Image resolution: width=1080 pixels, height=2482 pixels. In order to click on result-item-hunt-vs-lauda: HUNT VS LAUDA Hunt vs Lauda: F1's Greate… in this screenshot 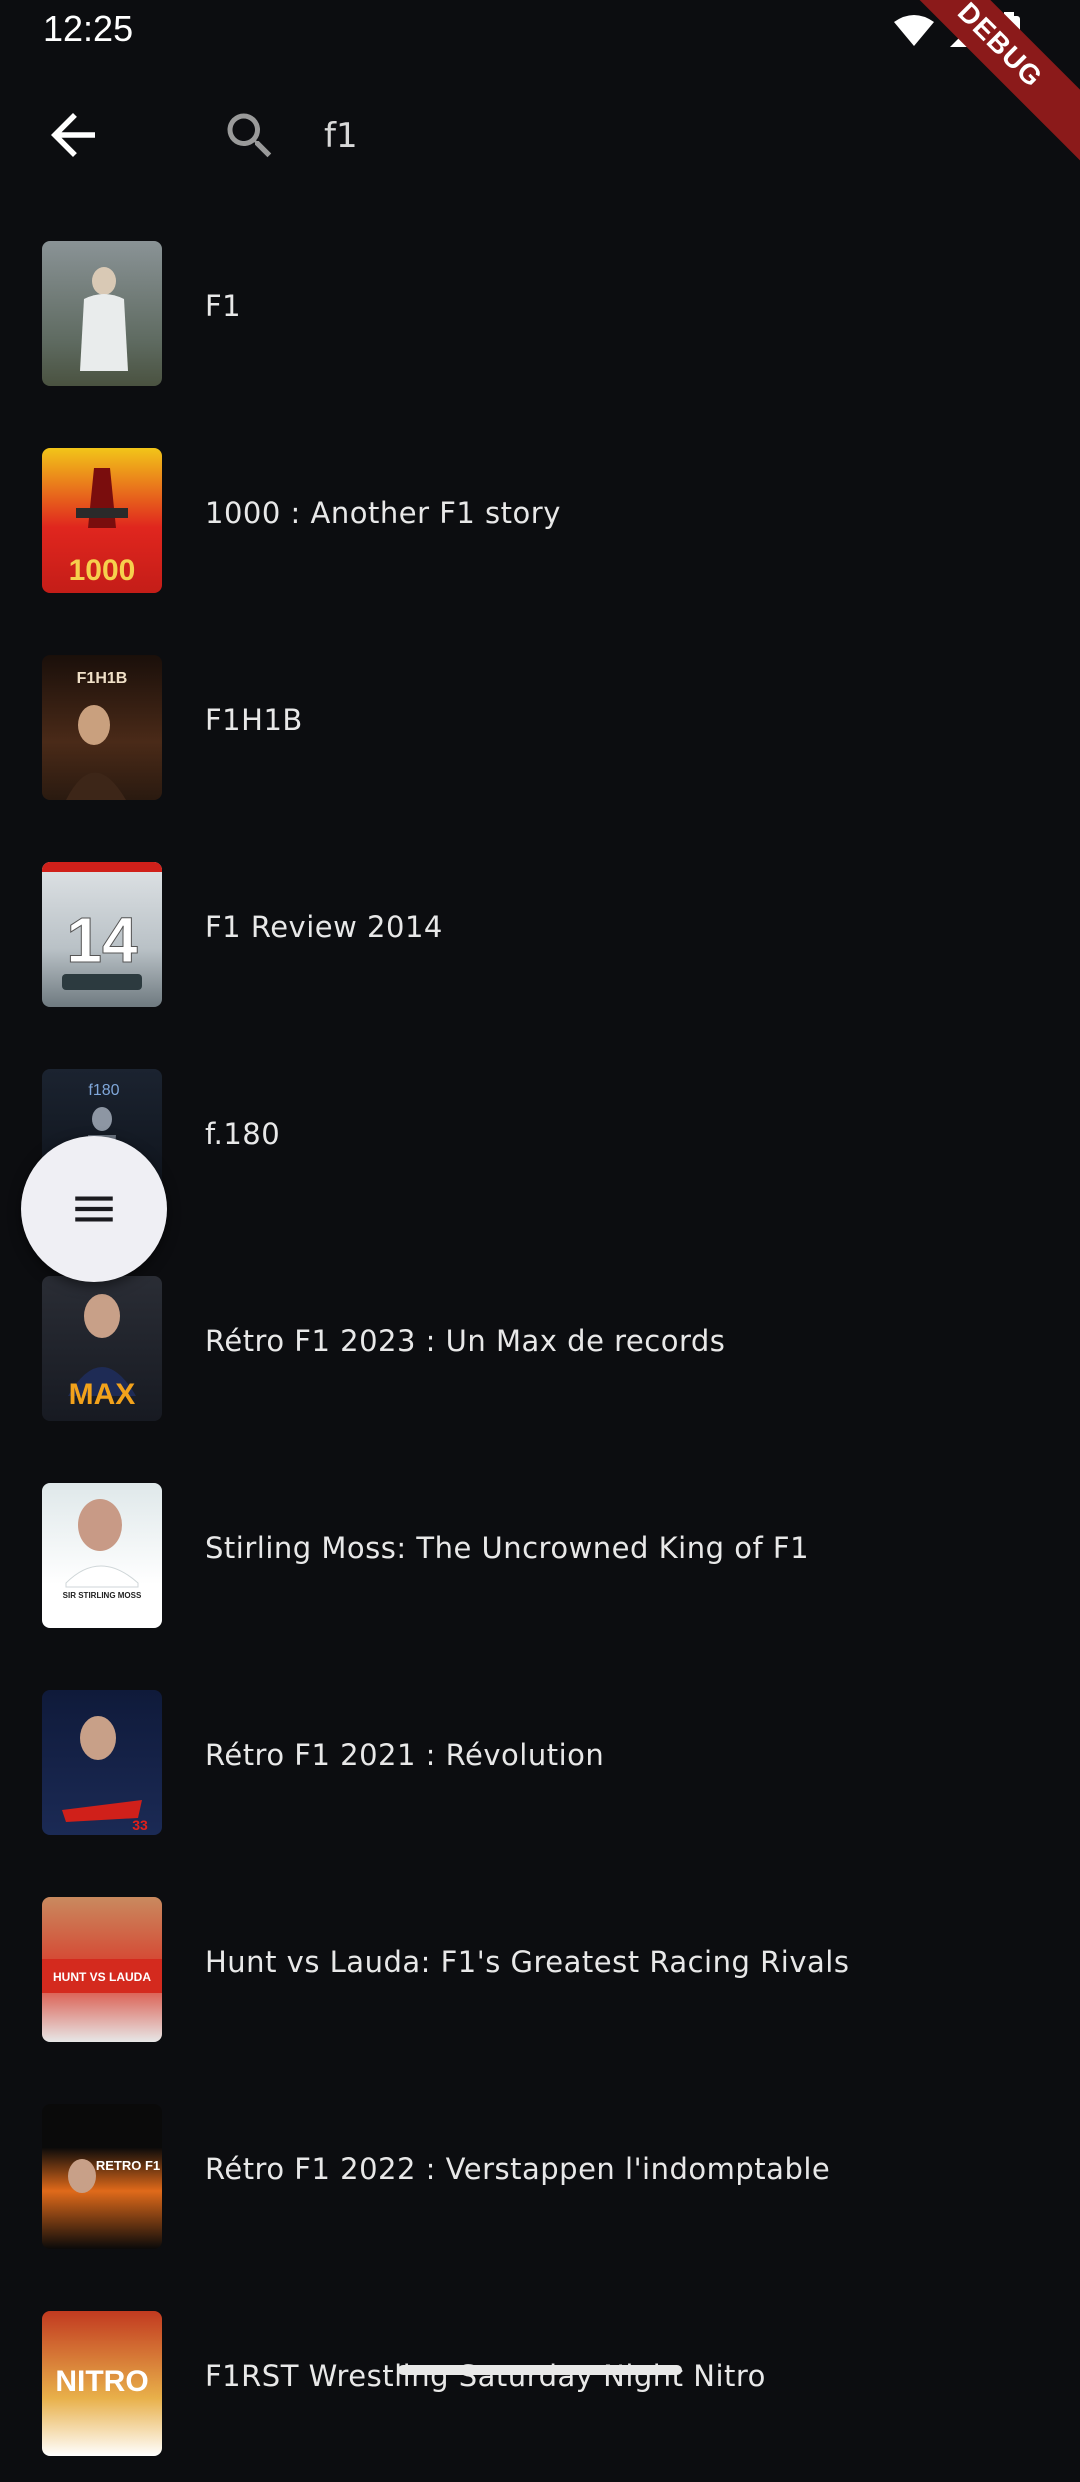, I will do `click(540, 1964)`.